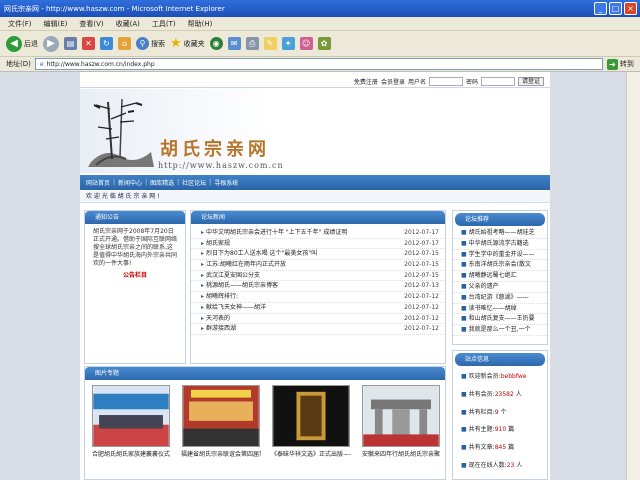  What do you see at coordinates (306, 43) in the screenshot?
I see `messenger-icon: ☺` at bounding box center [306, 43].